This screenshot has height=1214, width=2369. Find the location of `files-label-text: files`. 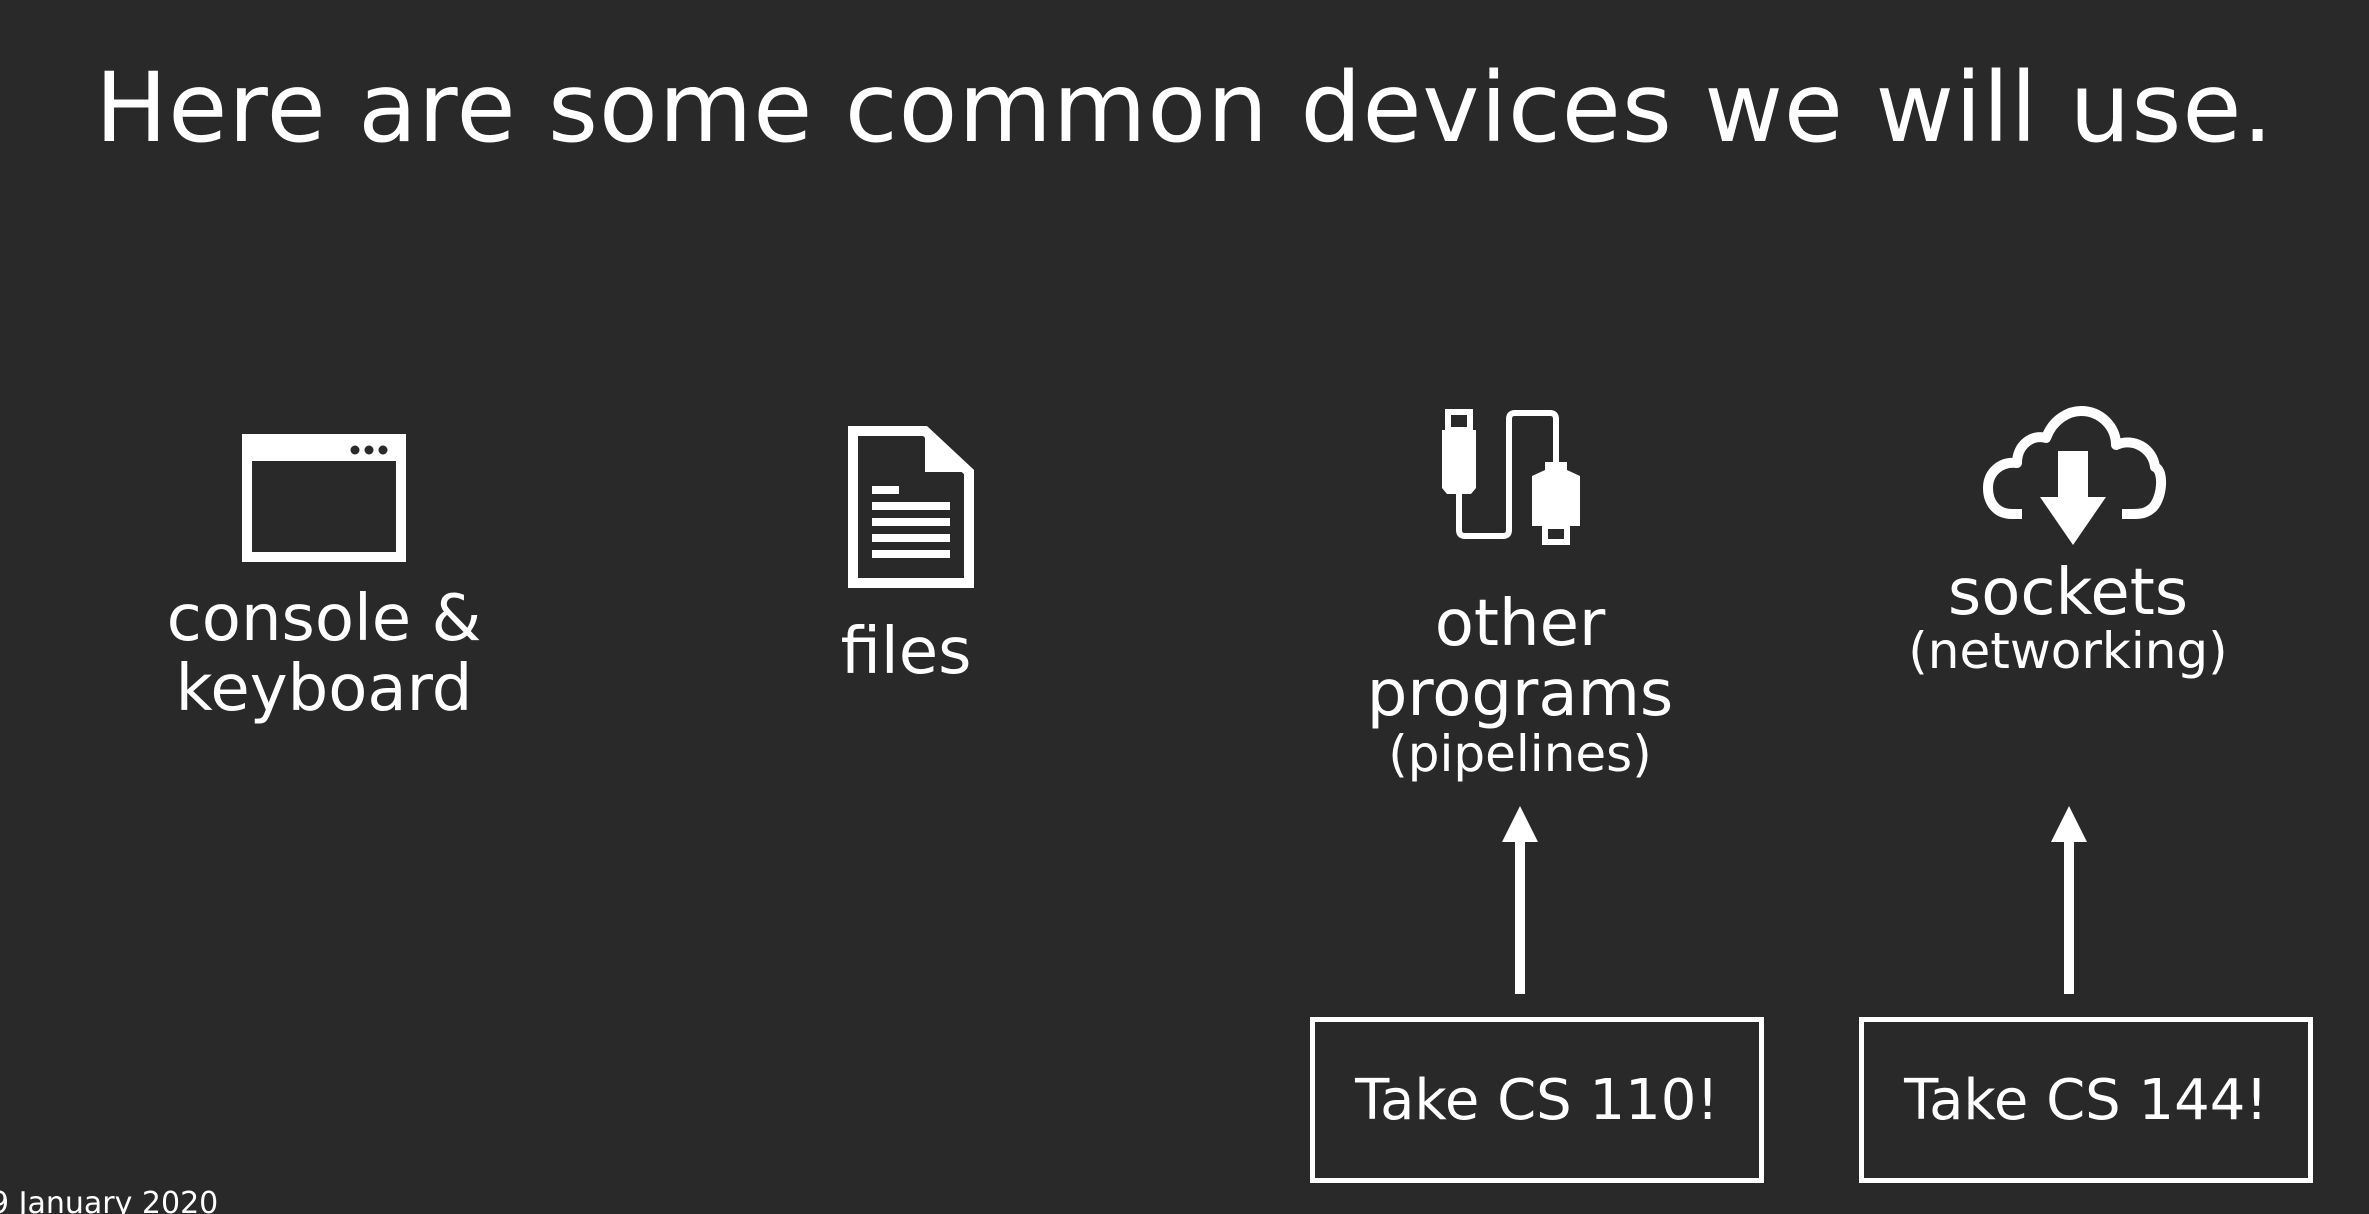

files-label-text: files is located at coordinates (906, 652).